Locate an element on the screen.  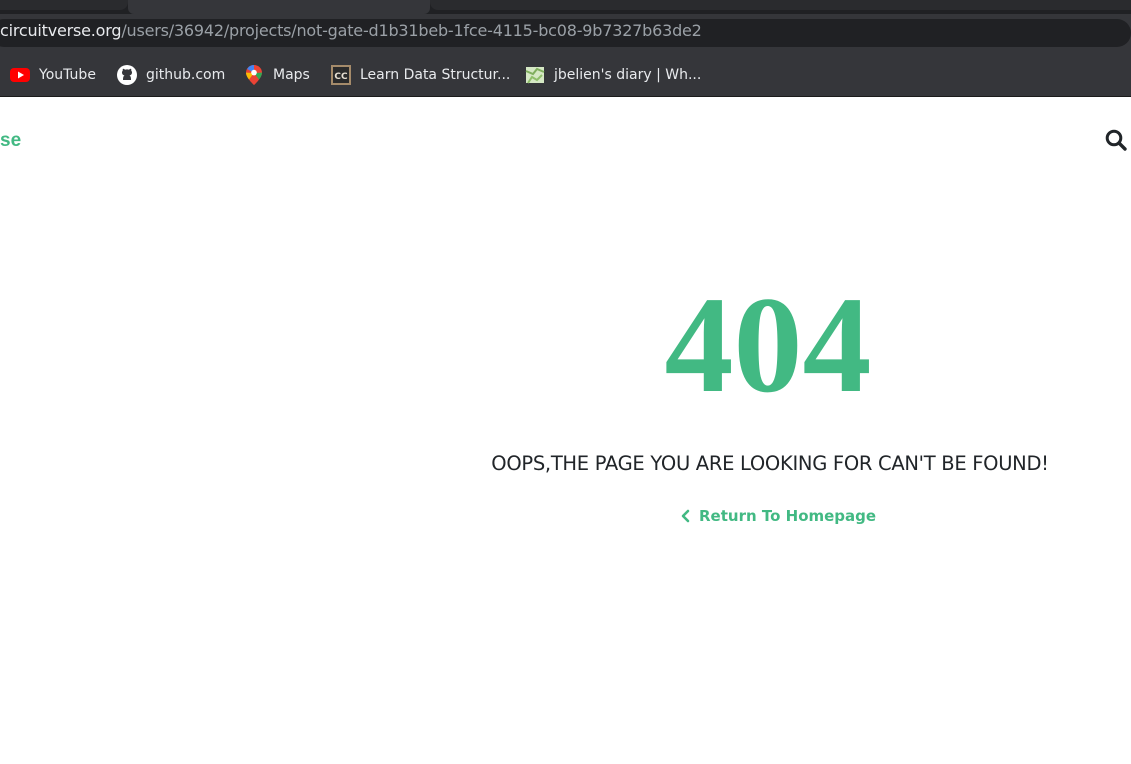
tab-strip is located at coordinates (565, 7).